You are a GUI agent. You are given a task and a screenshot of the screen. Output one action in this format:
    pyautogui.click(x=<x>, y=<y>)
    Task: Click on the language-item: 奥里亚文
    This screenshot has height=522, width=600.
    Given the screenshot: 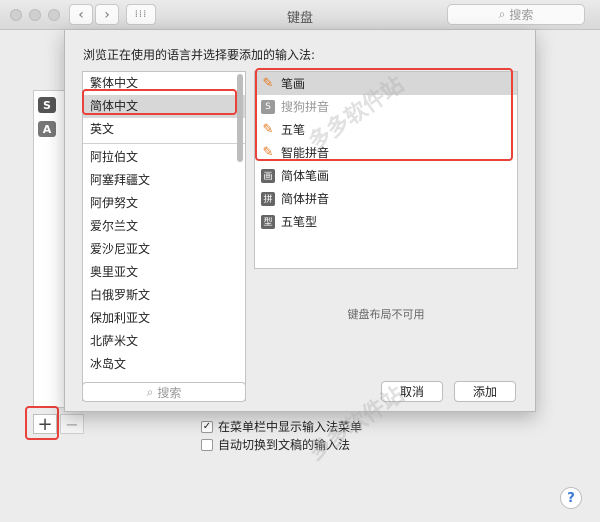 What is the action you would take?
    pyautogui.click(x=164, y=272)
    